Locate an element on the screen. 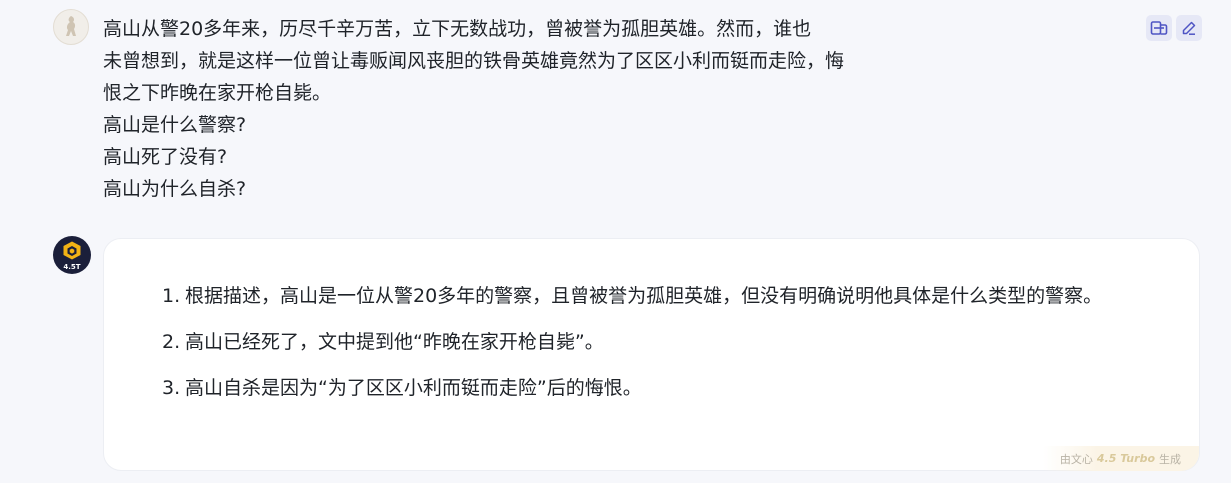 Image resolution: width=1231 pixels, height=483 pixels. copy-icon is located at coordinates (1159, 28).